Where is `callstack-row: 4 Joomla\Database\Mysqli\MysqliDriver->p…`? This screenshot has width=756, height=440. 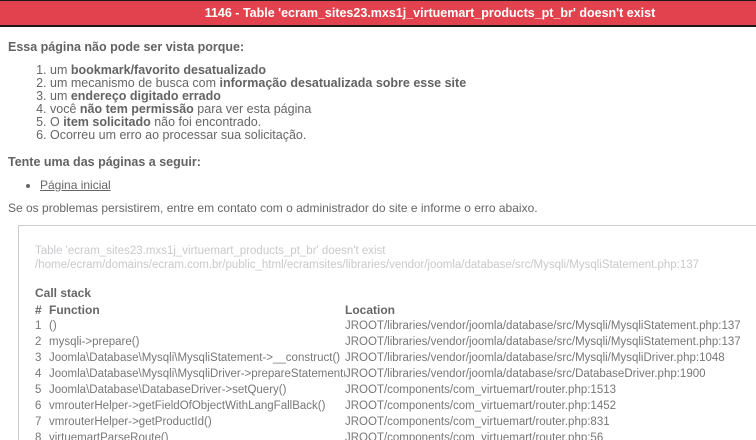 callstack-row: 4 Joomla\Database\Mysqli\MysqliDriver->p… is located at coordinates (395, 374).